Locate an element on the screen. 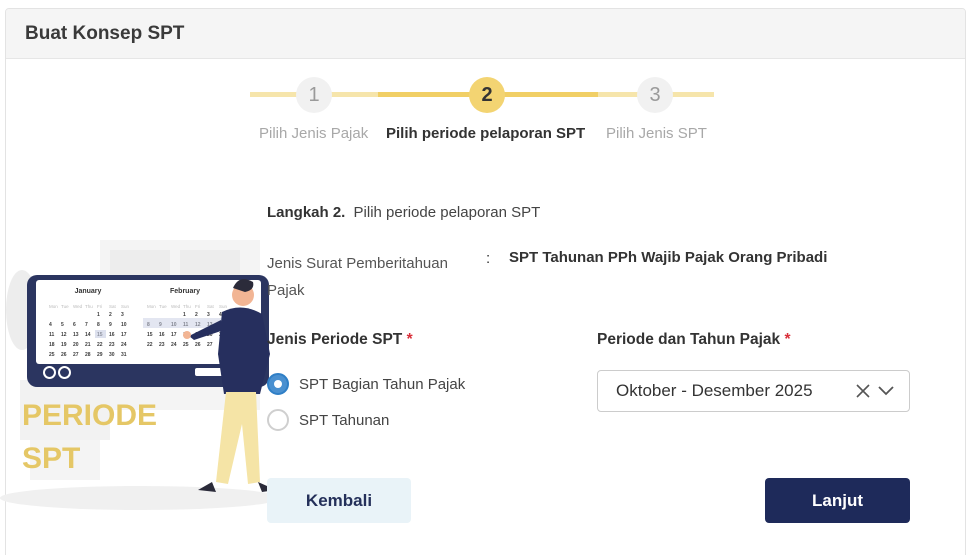 The width and height of the screenshot is (969, 555). svg-text: 10 is located at coordinates (124, 325).